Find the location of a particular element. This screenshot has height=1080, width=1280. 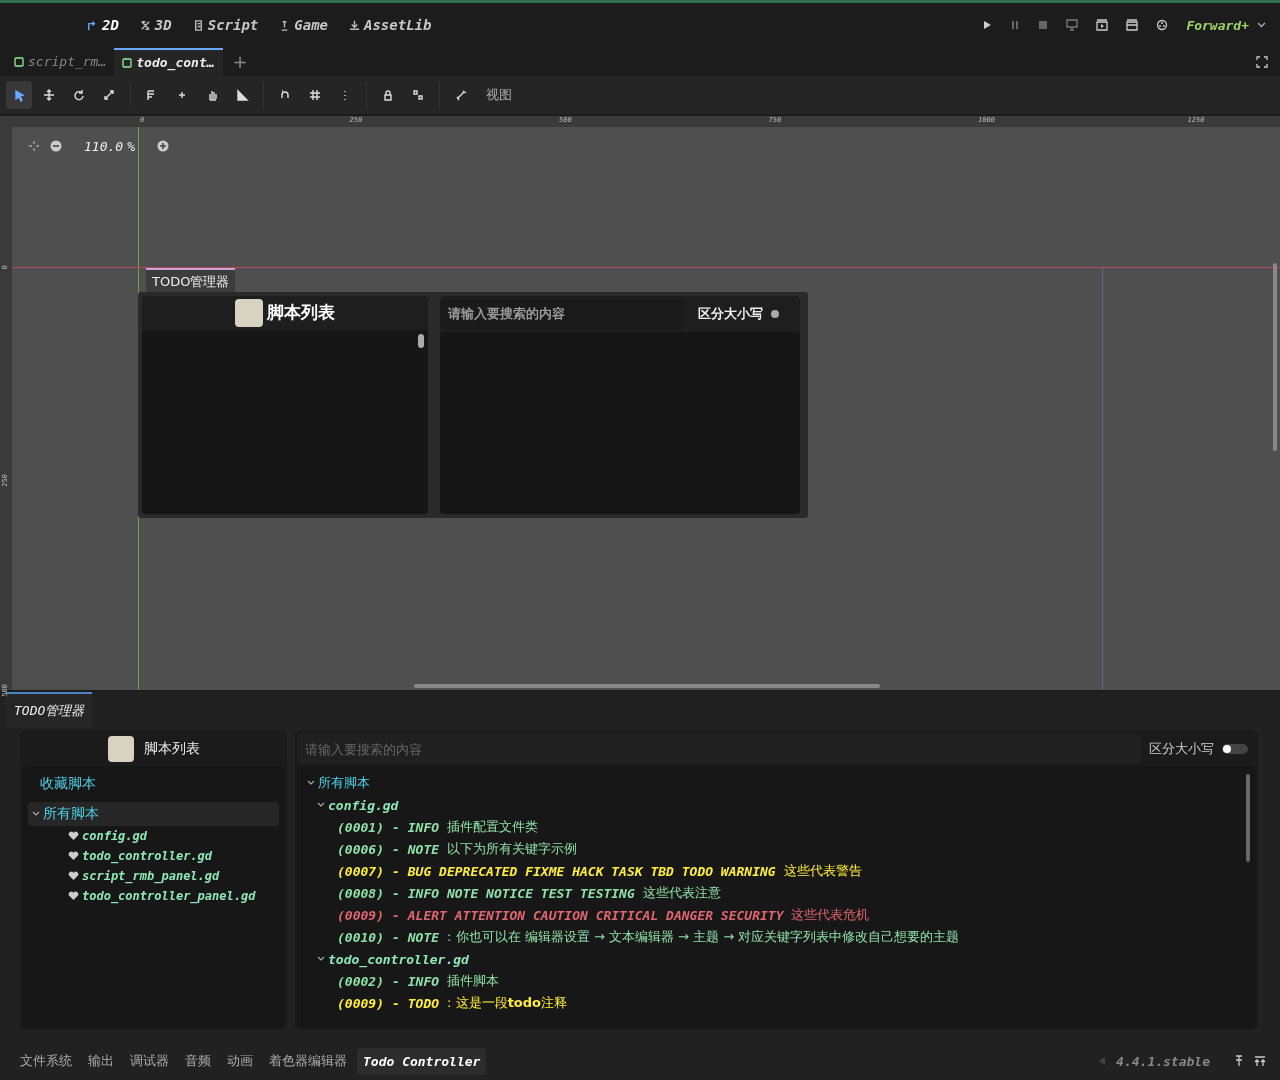

script-file-item: todo_controller_panel.gd is located at coordinates (169, 896).